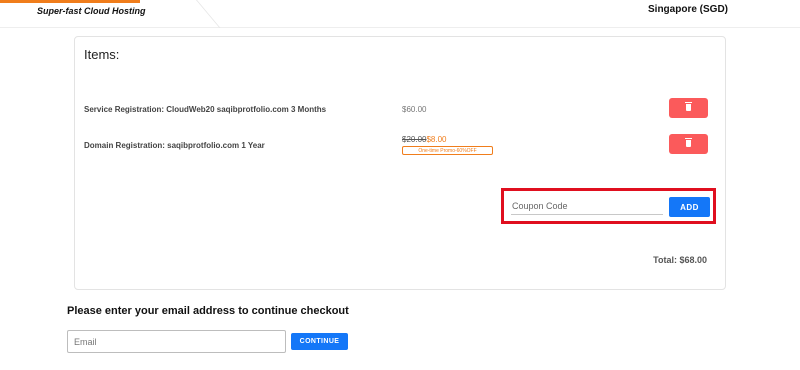 Image resolution: width=800 pixels, height=370 pixels. Describe the element at coordinates (400, 14) in the screenshot. I see `top-header: Super-fast Cloud Hosting Singapore (SGD)` at that location.